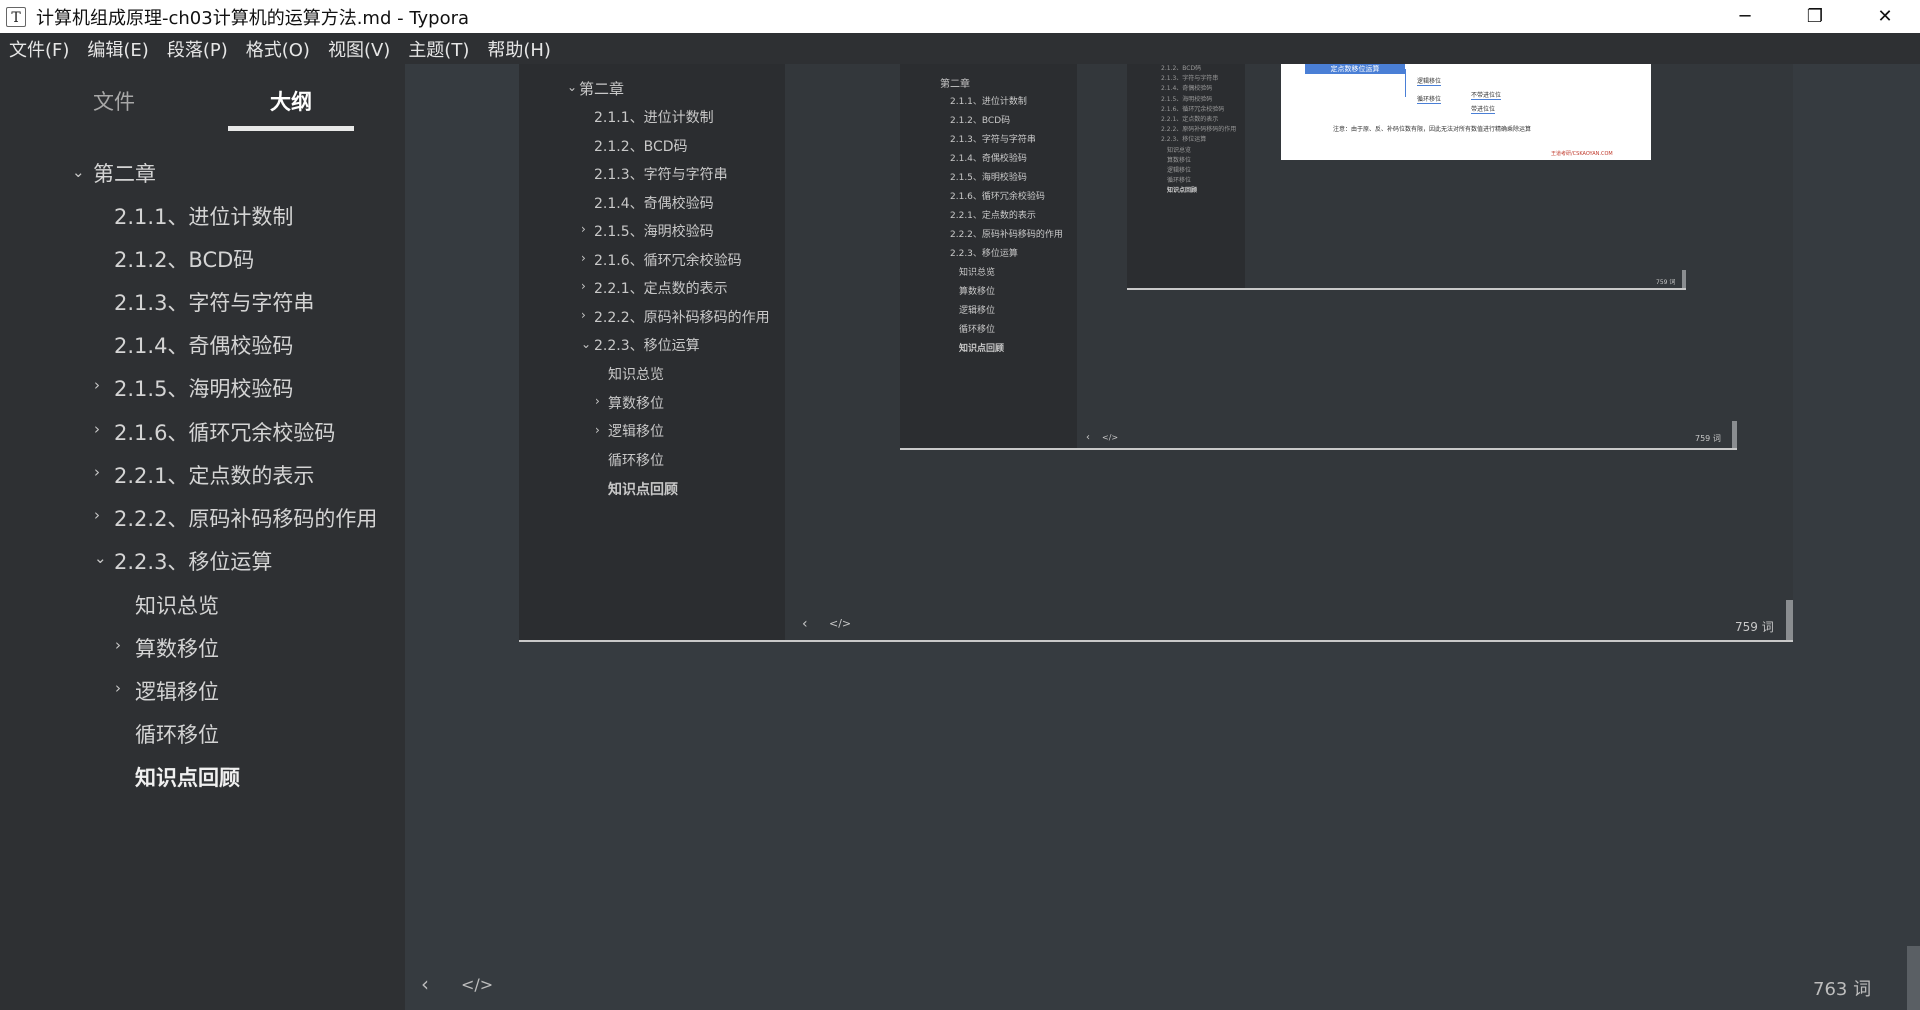 The image size is (1920, 1010). What do you see at coordinates (988, 102) in the screenshot?
I see `embedded-outline-item: 2.1.1、进位计数制` at bounding box center [988, 102].